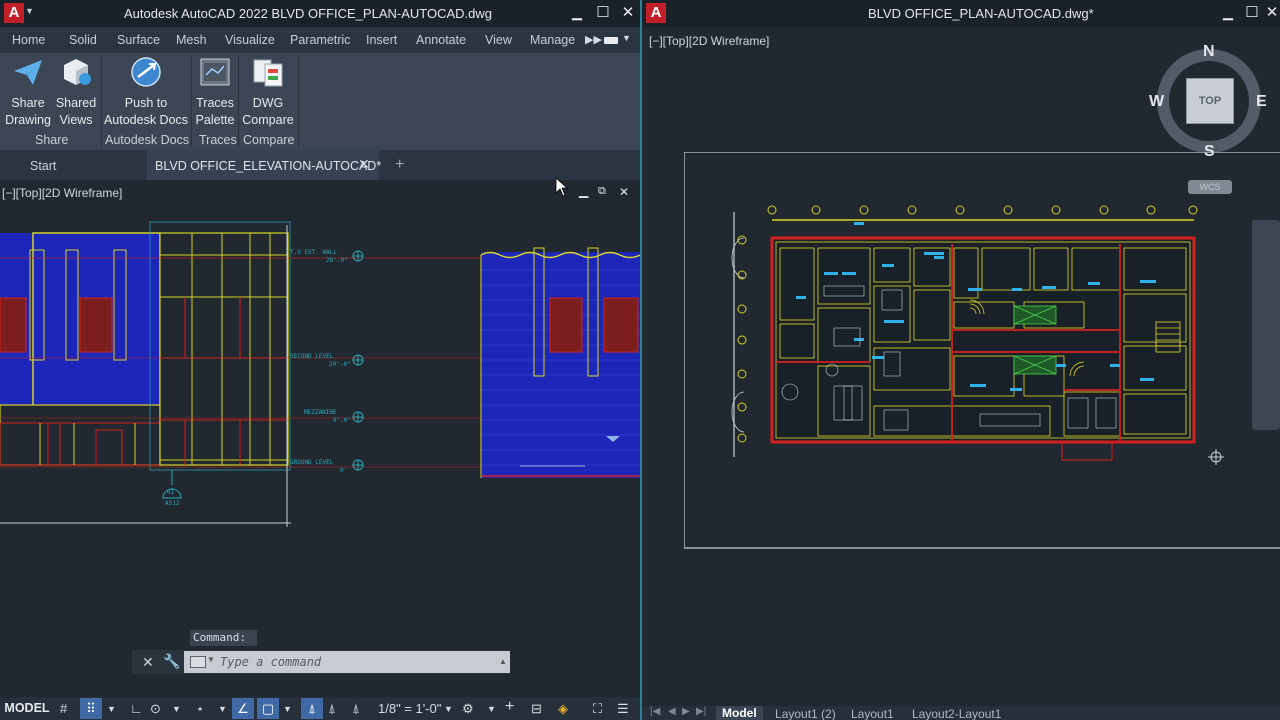  Describe the element at coordinates (347, 662) in the screenshot. I see `command-input` at that location.